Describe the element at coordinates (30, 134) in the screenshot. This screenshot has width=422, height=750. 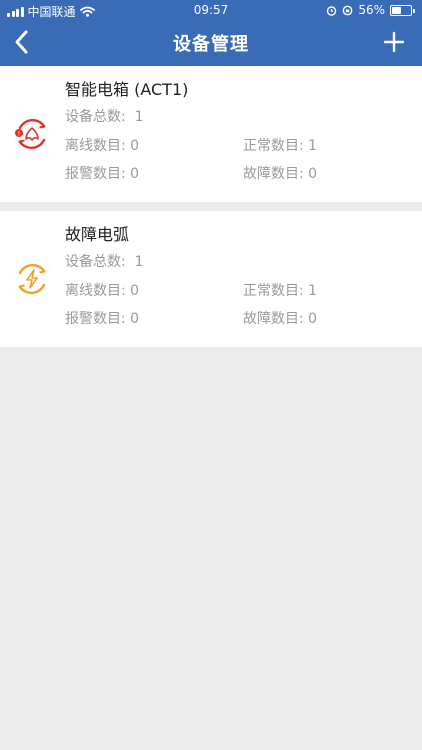
I see `smart-box-icon: !` at that location.